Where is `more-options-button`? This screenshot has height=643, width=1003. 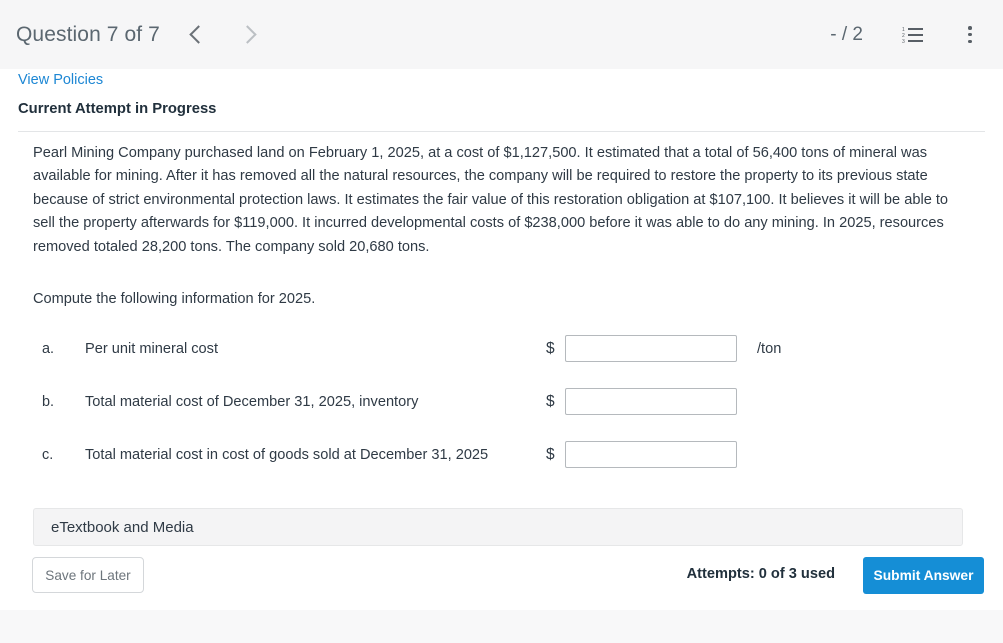
more-options-button is located at coordinates (970, 35).